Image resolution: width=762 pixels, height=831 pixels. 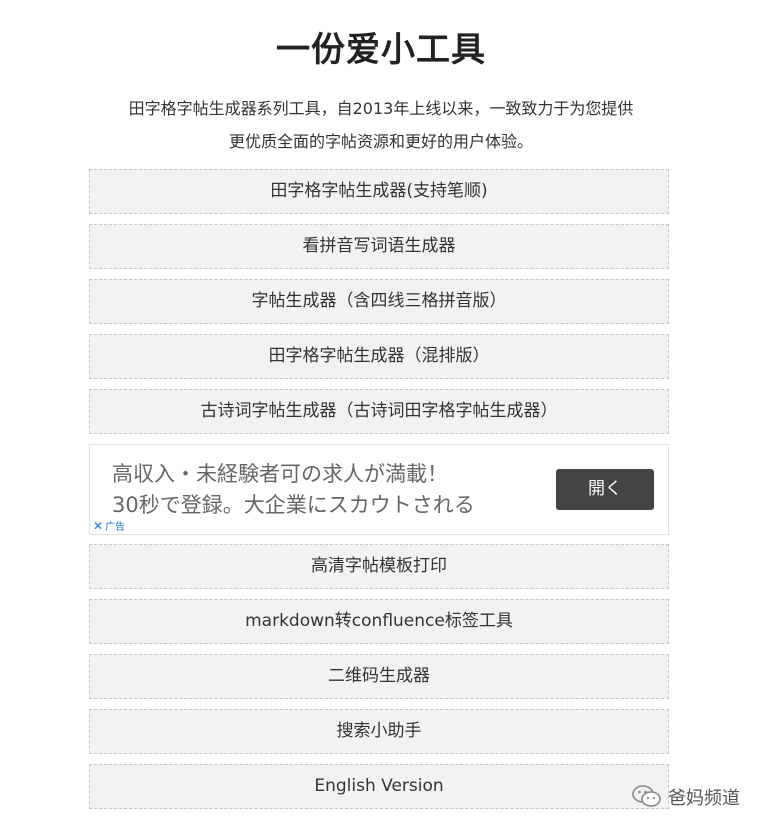 I want to click on tool-link-mixed-layout: 田字格字帖生成器（混排版）, so click(x=379, y=356).